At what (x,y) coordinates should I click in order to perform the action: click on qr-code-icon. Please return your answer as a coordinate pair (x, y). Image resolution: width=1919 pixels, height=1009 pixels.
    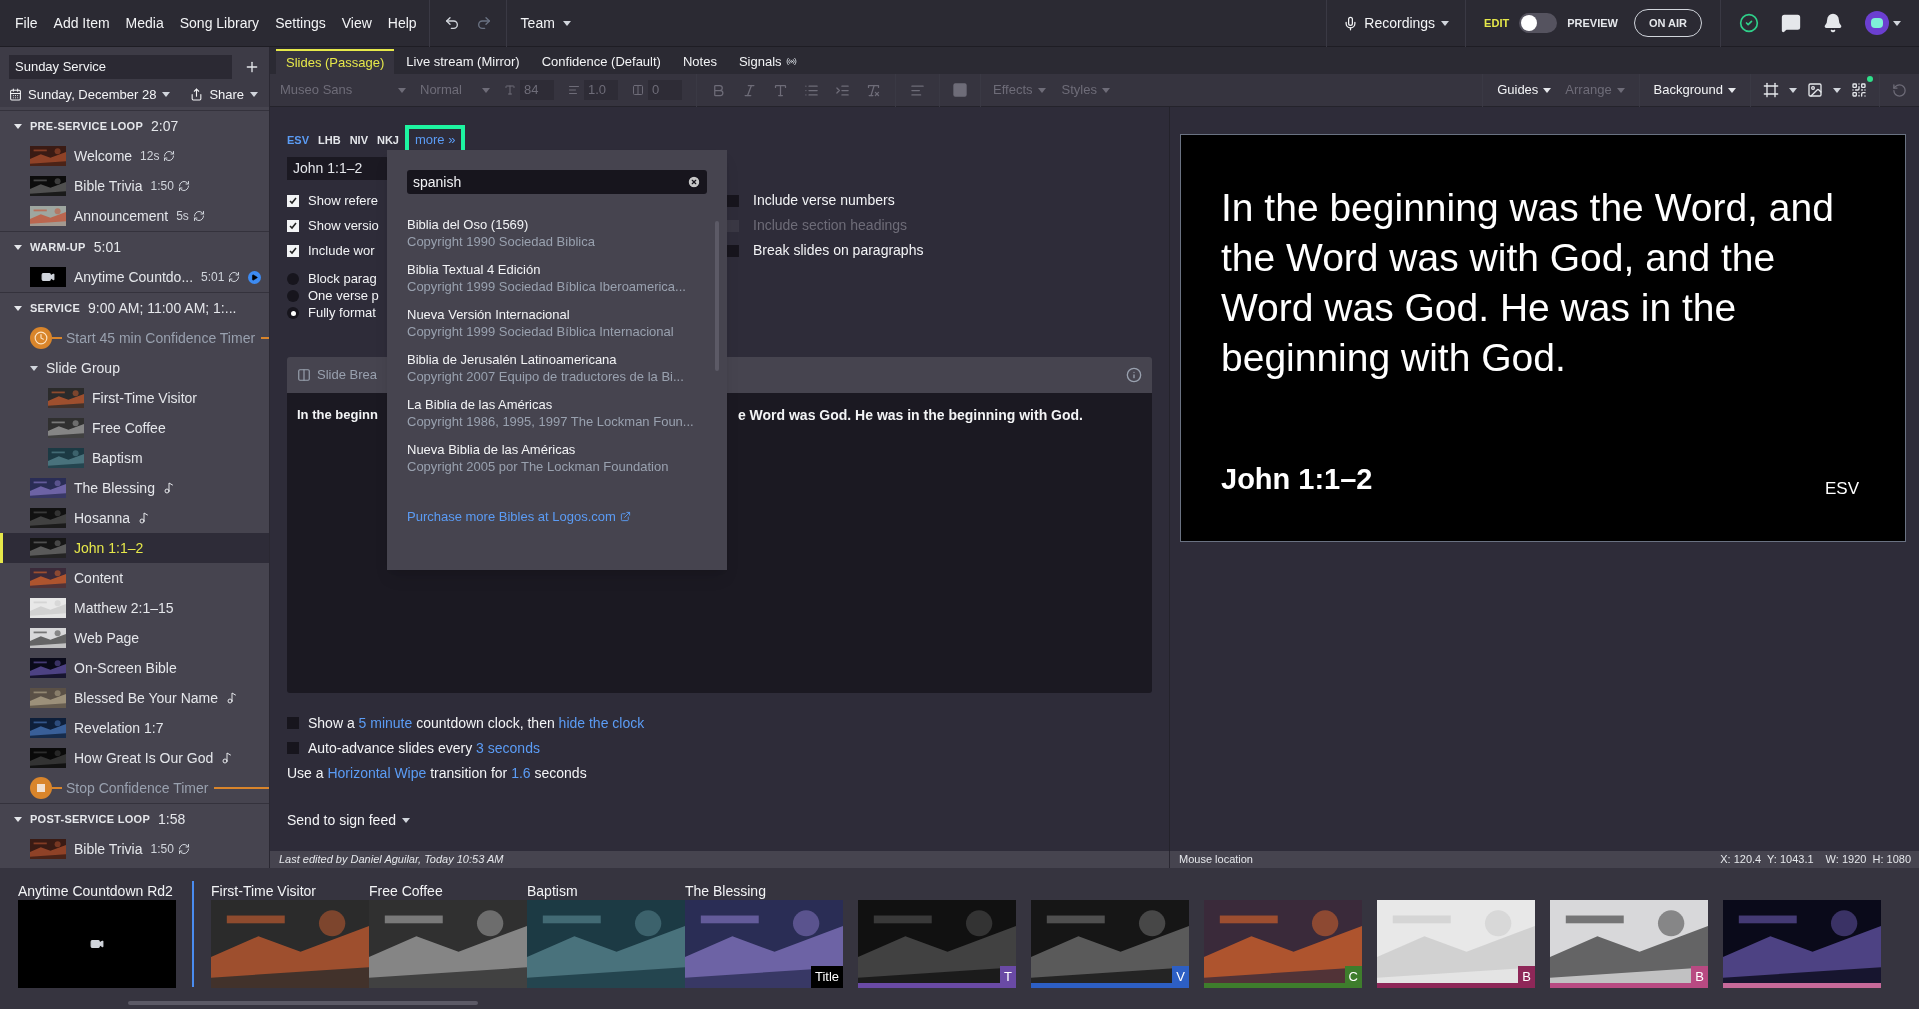
    Looking at the image, I should click on (1859, 90).